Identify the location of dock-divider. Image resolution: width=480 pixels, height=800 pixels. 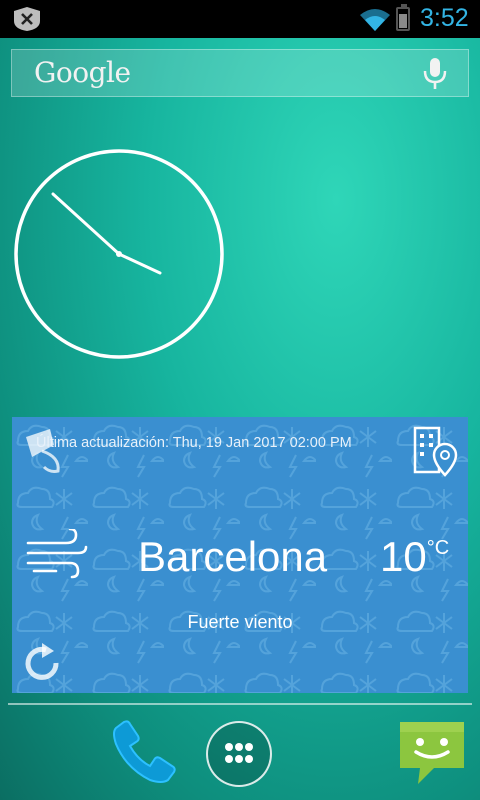
(240, 704).